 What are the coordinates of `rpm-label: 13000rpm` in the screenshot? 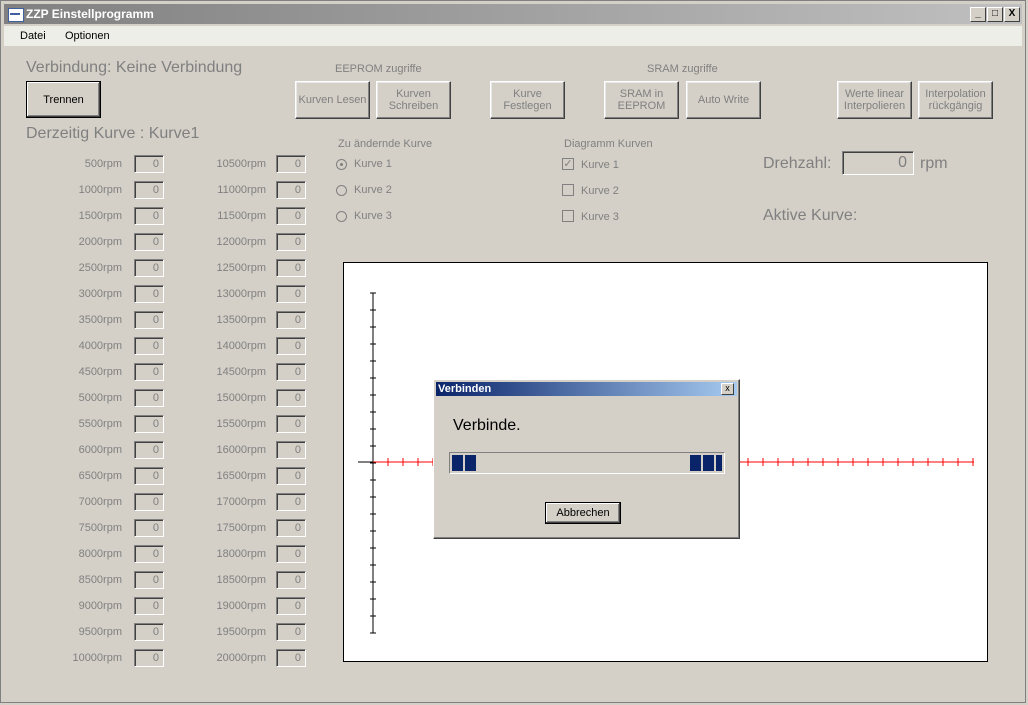 It's located at (241, 294).